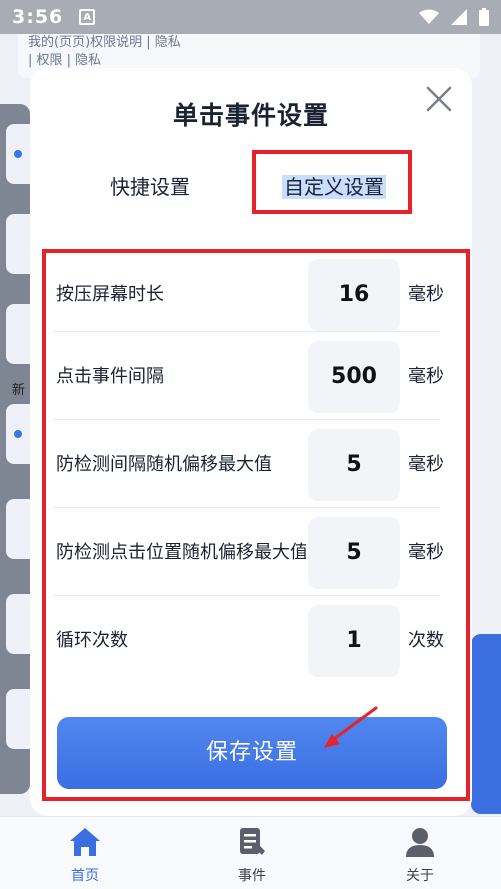  I want to click on setting-label: 防检测间隔随机偏移最大值, so click(164, 464).